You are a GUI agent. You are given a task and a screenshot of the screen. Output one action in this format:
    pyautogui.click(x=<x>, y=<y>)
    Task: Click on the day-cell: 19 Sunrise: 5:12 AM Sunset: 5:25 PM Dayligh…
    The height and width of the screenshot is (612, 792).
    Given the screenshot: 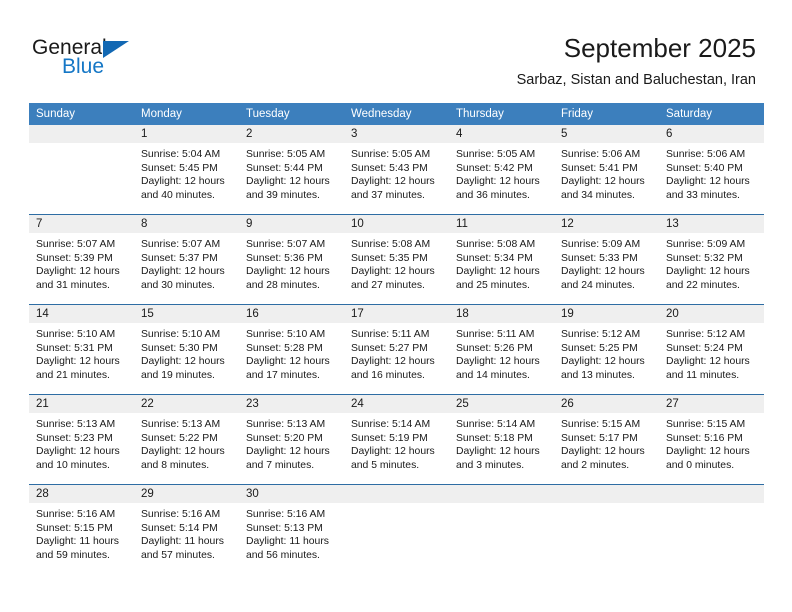 What is the action you would take?
    pyautogui.click(x=606, y=349)
    